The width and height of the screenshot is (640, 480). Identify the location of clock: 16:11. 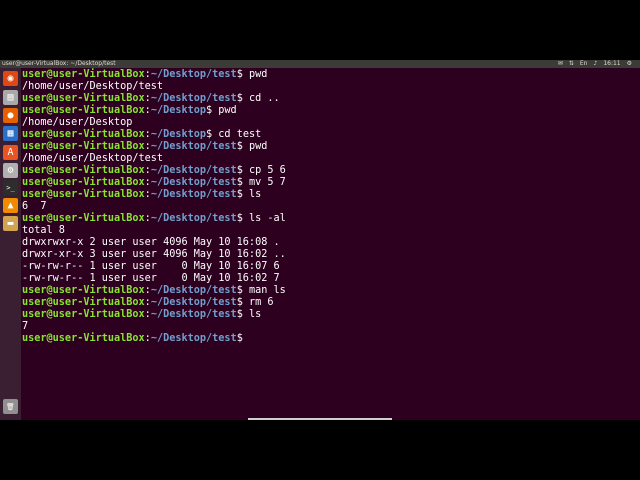
(611, 64).